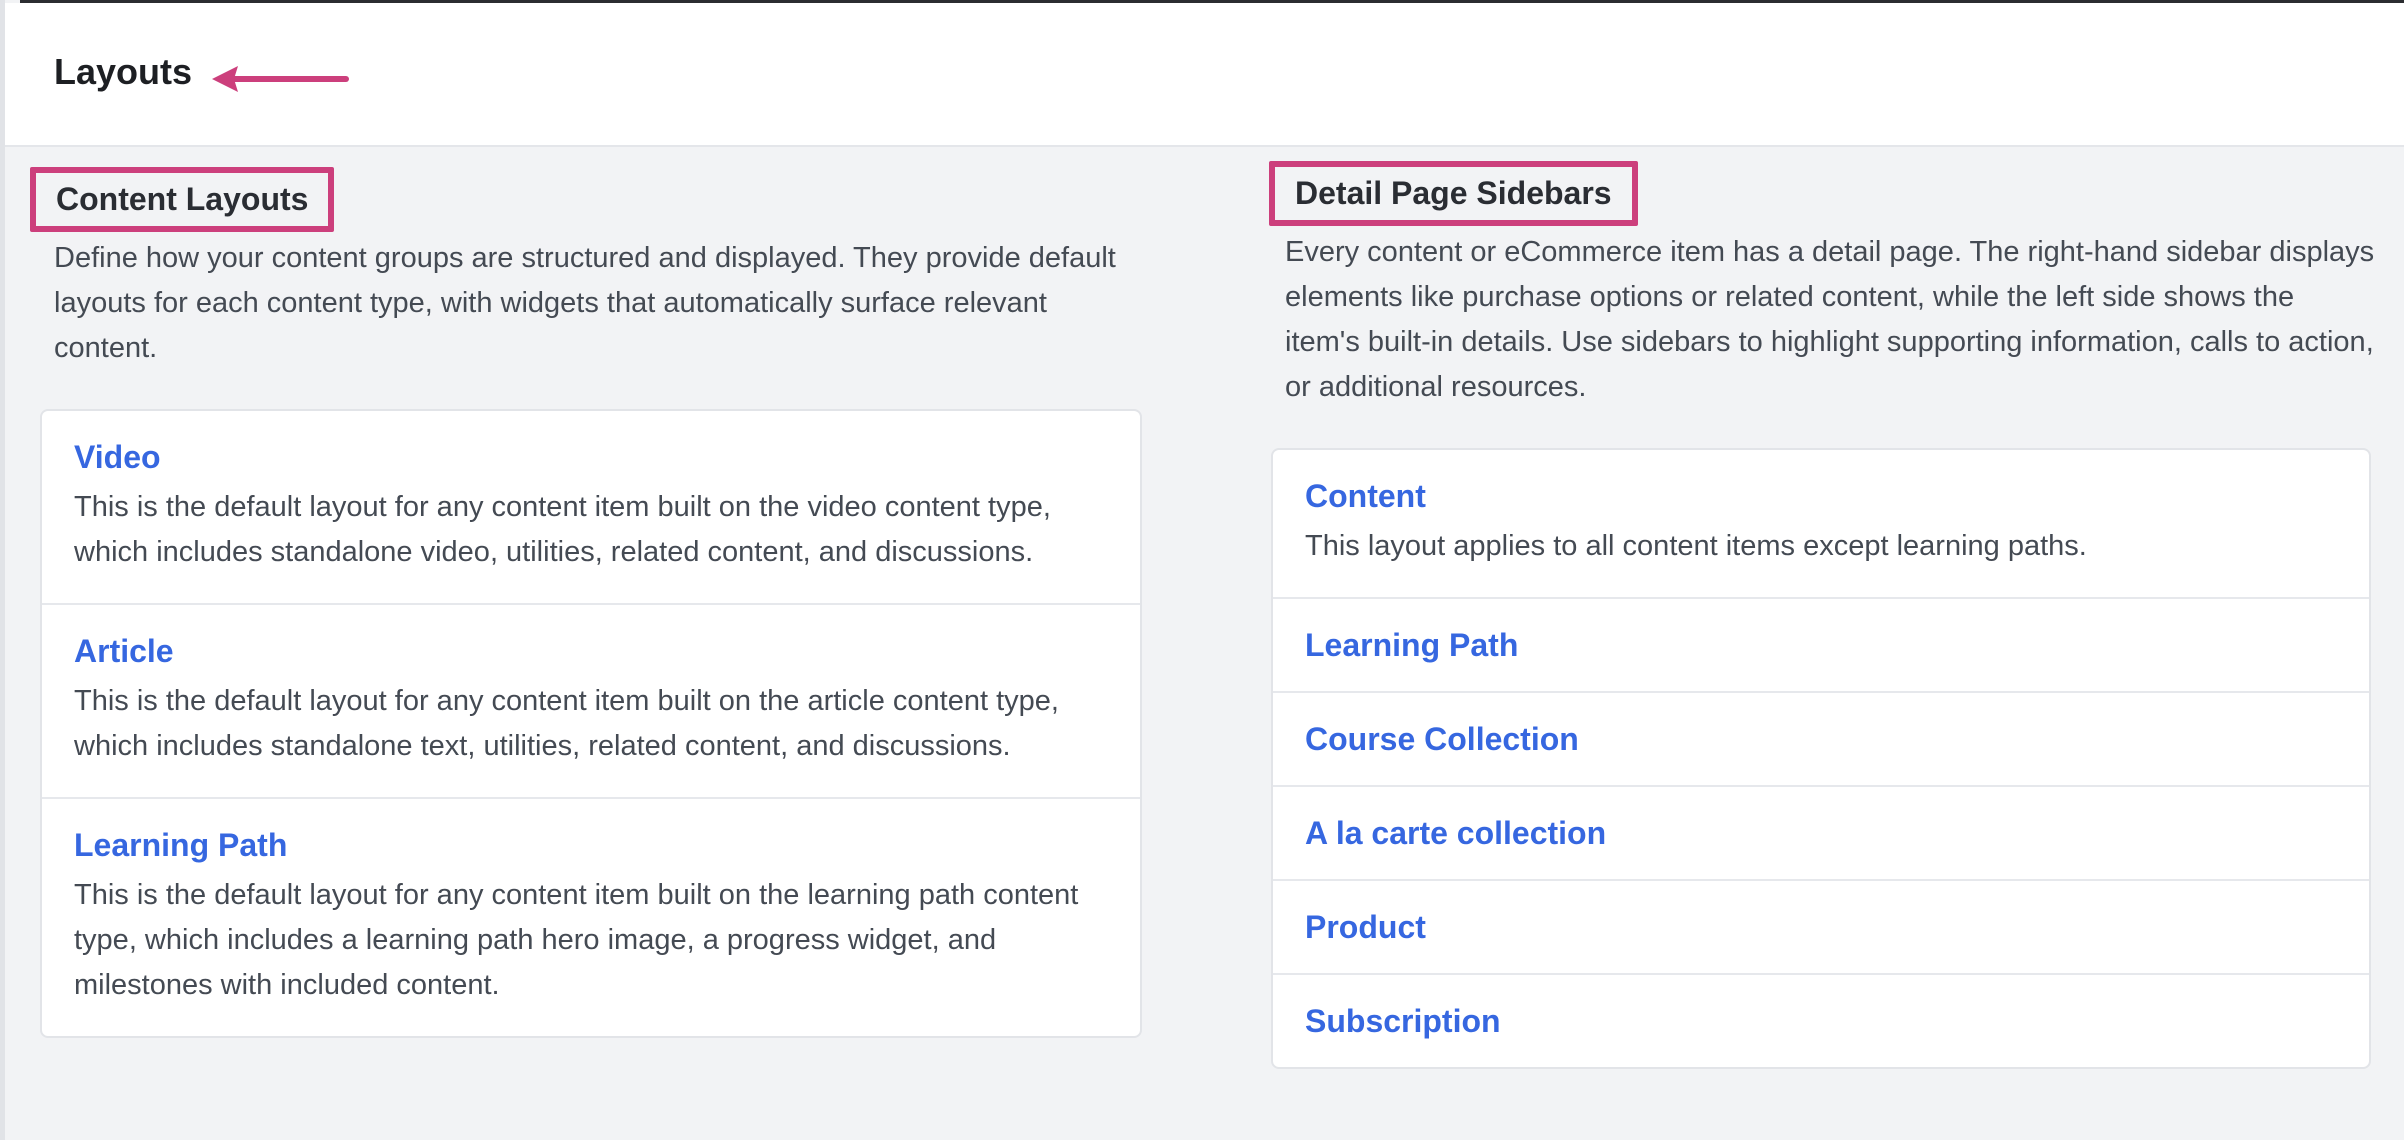  I want to click on sidebar-item-title: Learning Path, so click(1821, 645).